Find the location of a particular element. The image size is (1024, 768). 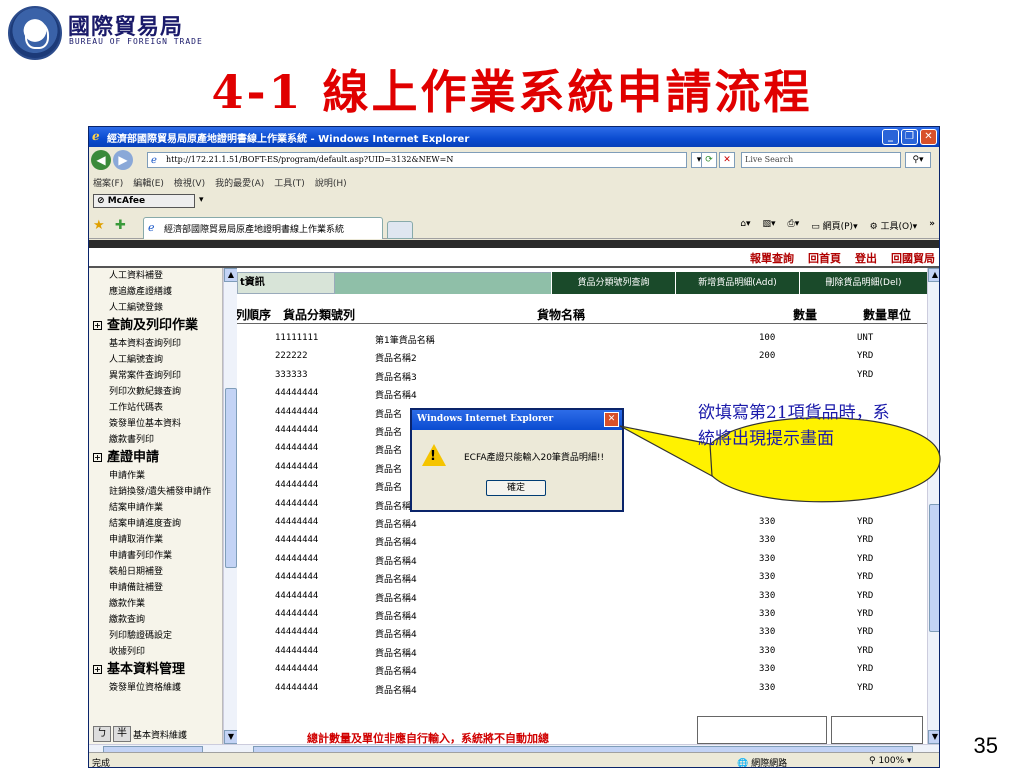

sidebar-item-basic-maintenance: 基本資料維護 is located at coordinates (160, 734).